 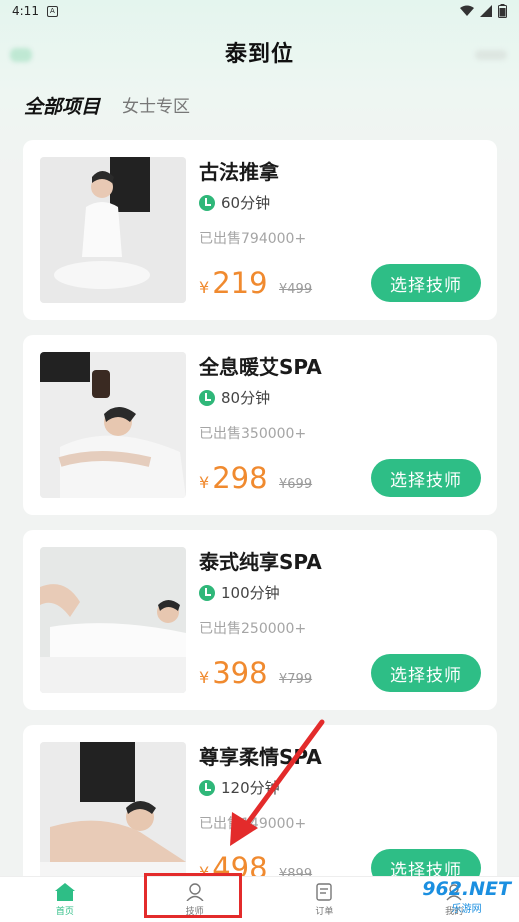 I want to click on service-duration: 60分钟, so click(x=234, y=202).